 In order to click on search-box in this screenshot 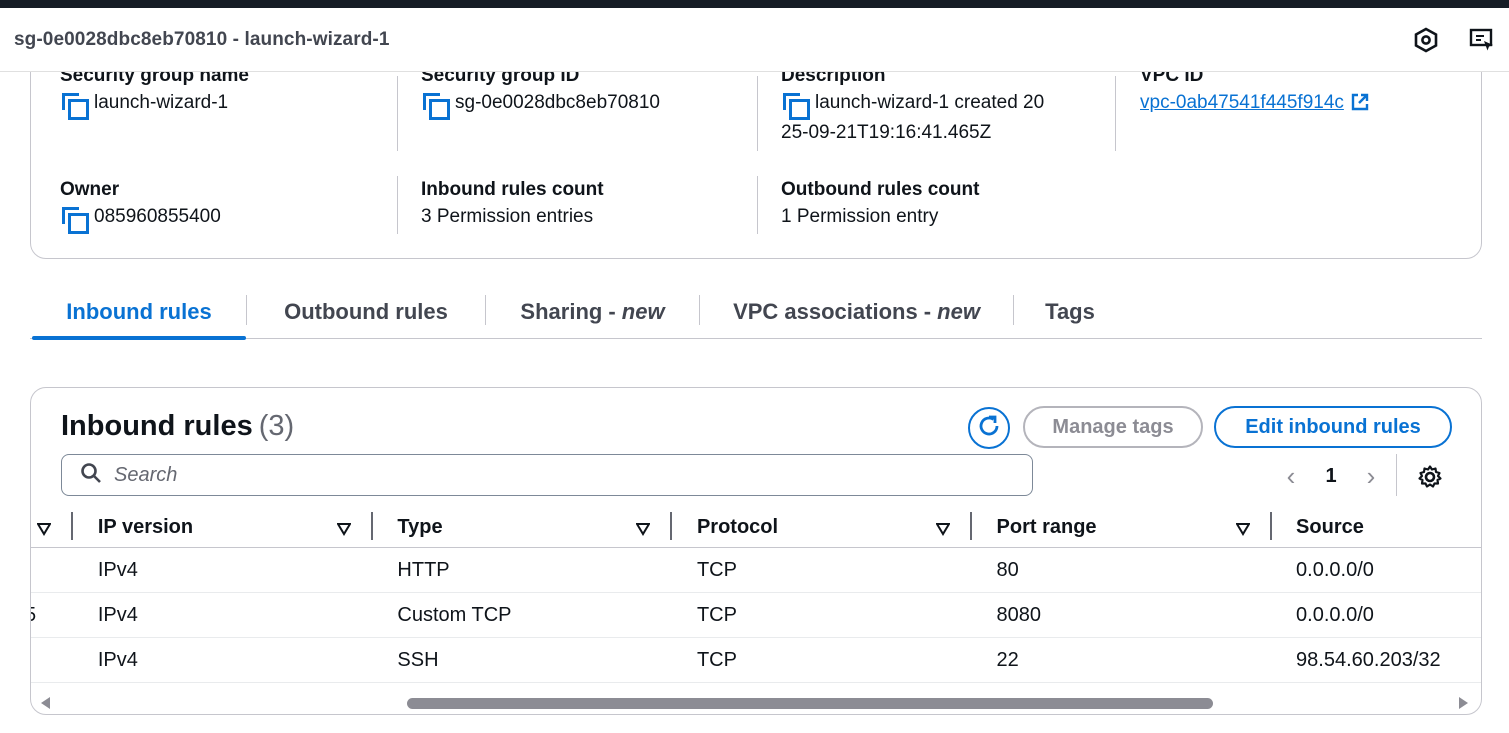, I will do `click(547, 475)`.